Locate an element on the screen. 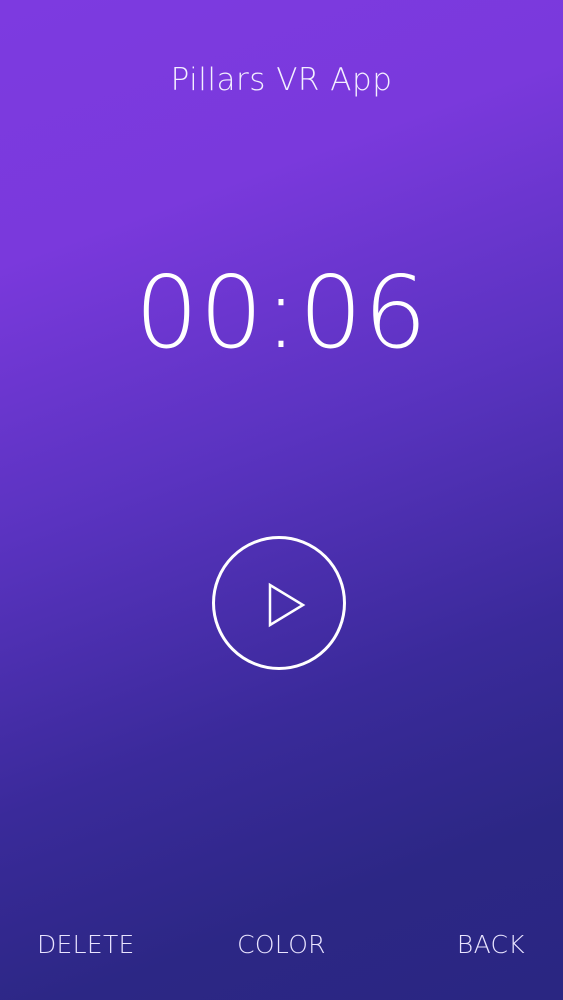 This screenshot has width=563, height=1000. play-button is located at coordinates (279, 603).